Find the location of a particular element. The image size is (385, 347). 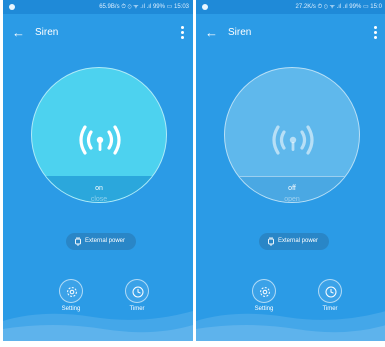

siren-toggle-circle: off open is located at coordinates (292, 135).